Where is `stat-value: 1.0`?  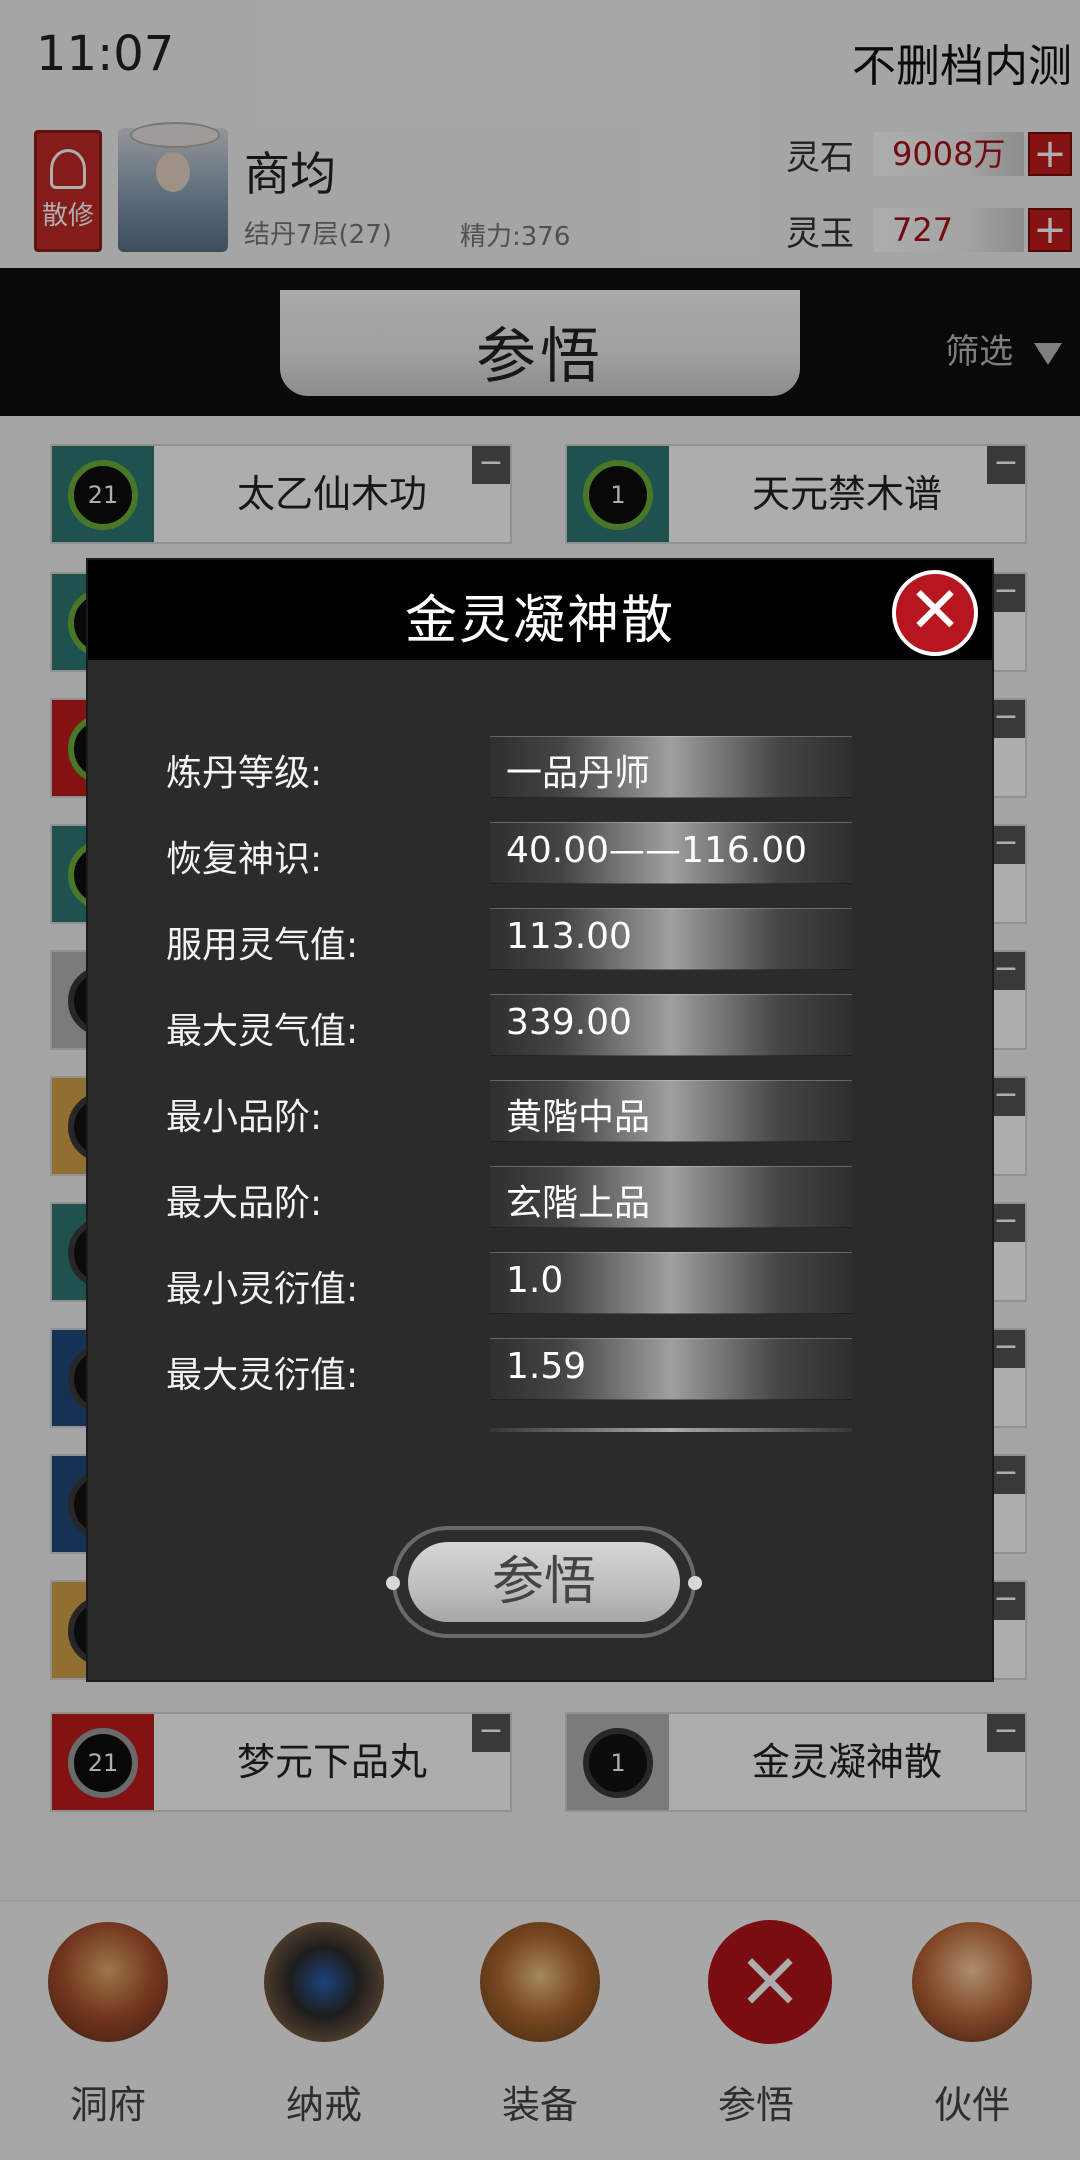
stat-value: 1.0 is located at coordinates (535, 1280).